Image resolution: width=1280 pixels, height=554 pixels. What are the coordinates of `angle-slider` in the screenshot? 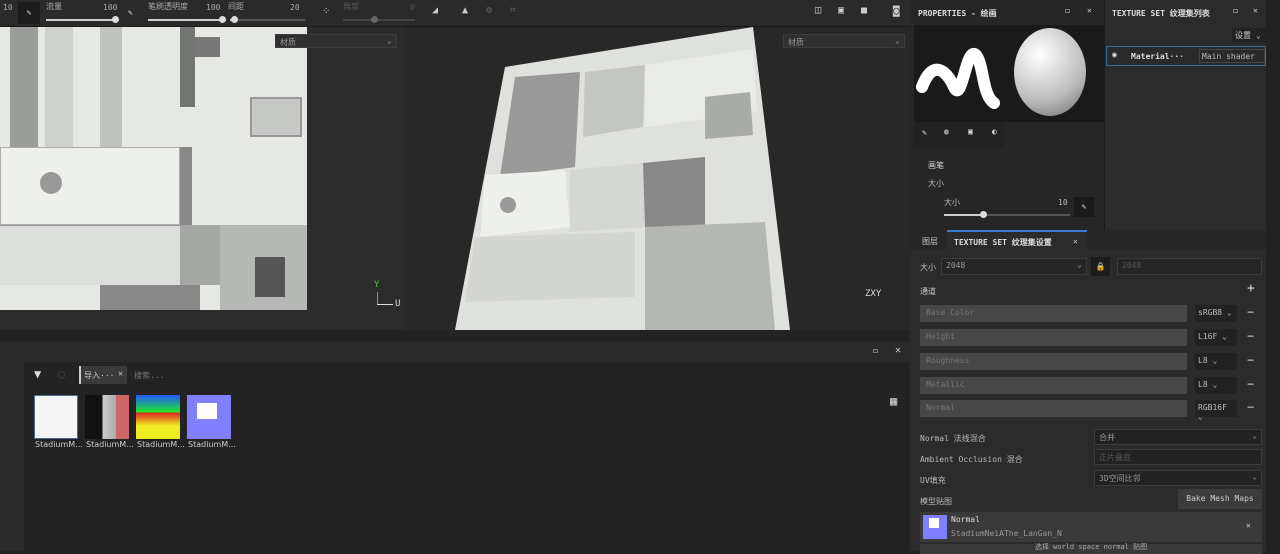 It's located at (379, 19).